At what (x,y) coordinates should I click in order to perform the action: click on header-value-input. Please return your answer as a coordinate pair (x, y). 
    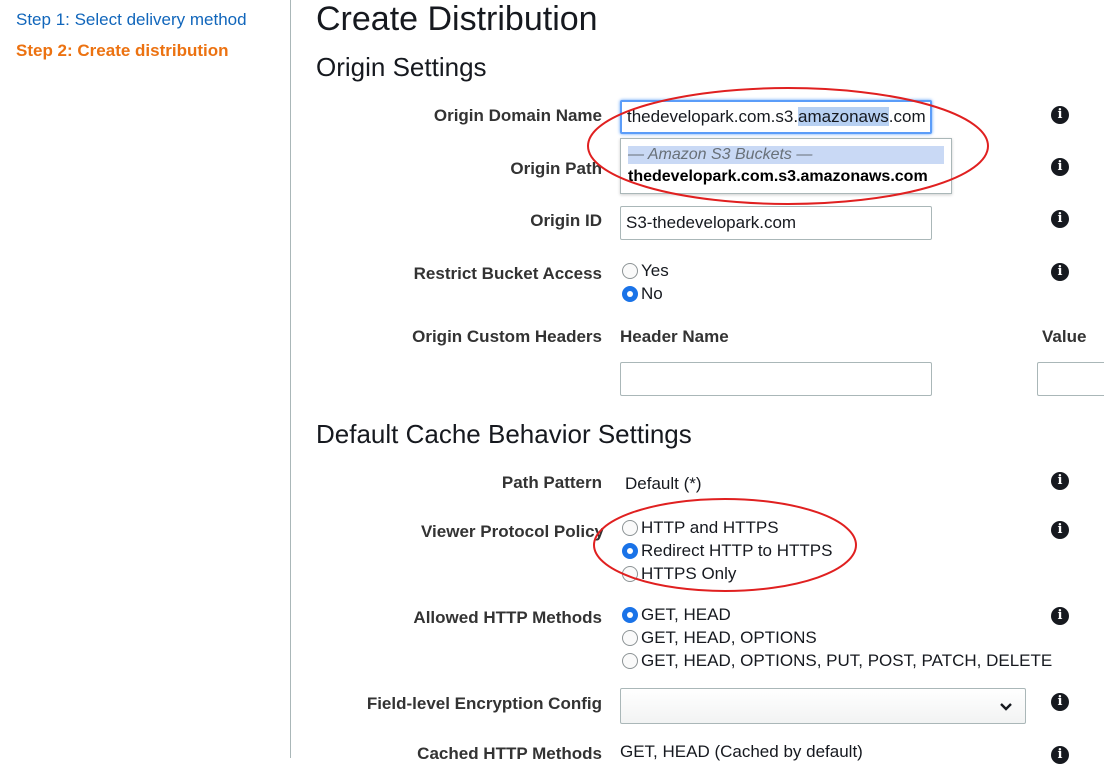
    Looking at the image, I should click on (1070, 379).